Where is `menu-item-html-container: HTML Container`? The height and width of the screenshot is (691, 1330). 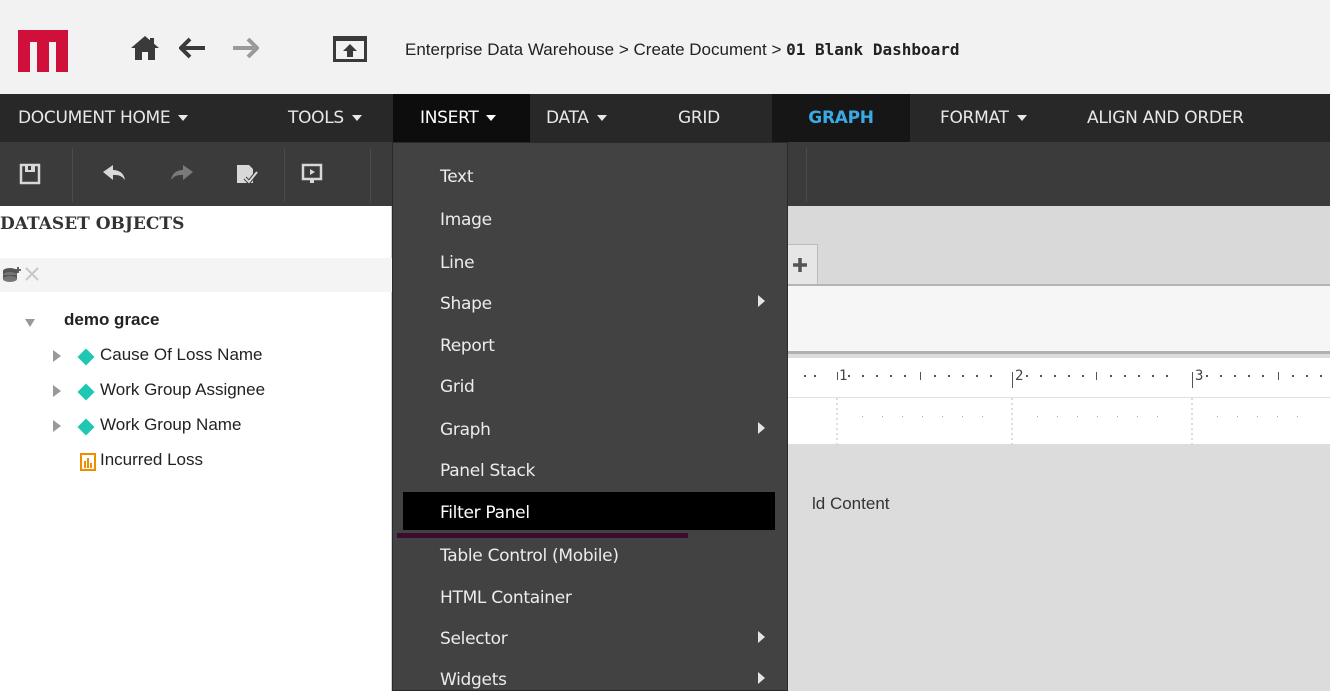 menu-item-html-container: HTML Container is located at coordinates (506, 598).